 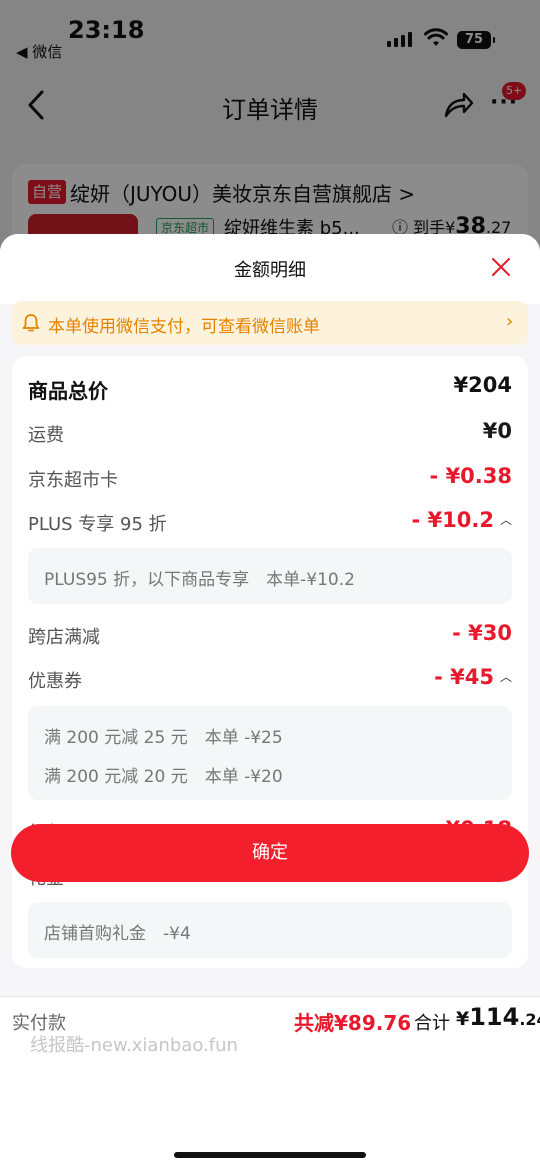 What do you see at coordinates (270, 930) in the screenshot?
I see `gift-detail-box: 店铺首购礼金 -¥4` at bounding box center [270, 930].